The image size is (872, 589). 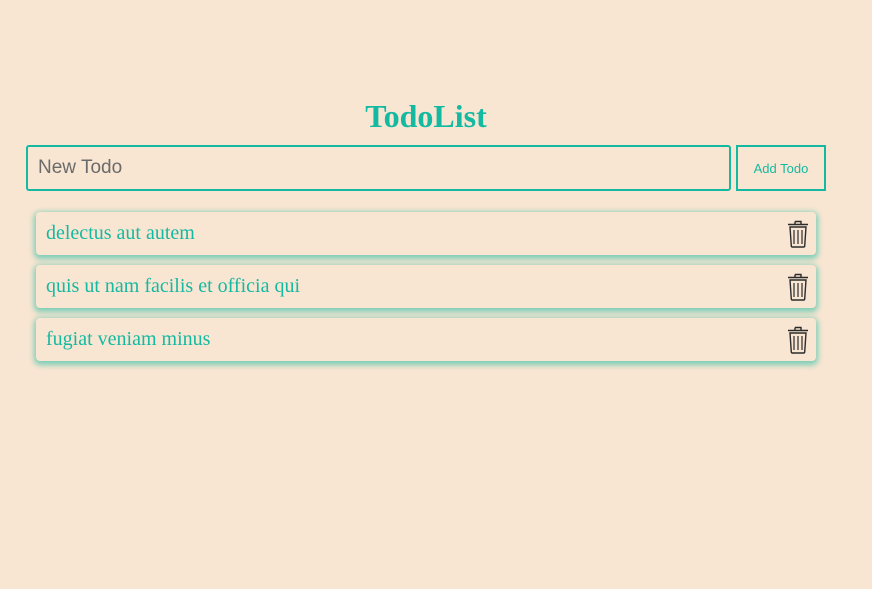 I want to click on todo-item: quis ut nam facilis et officia qui, so click(x=426, y=286).